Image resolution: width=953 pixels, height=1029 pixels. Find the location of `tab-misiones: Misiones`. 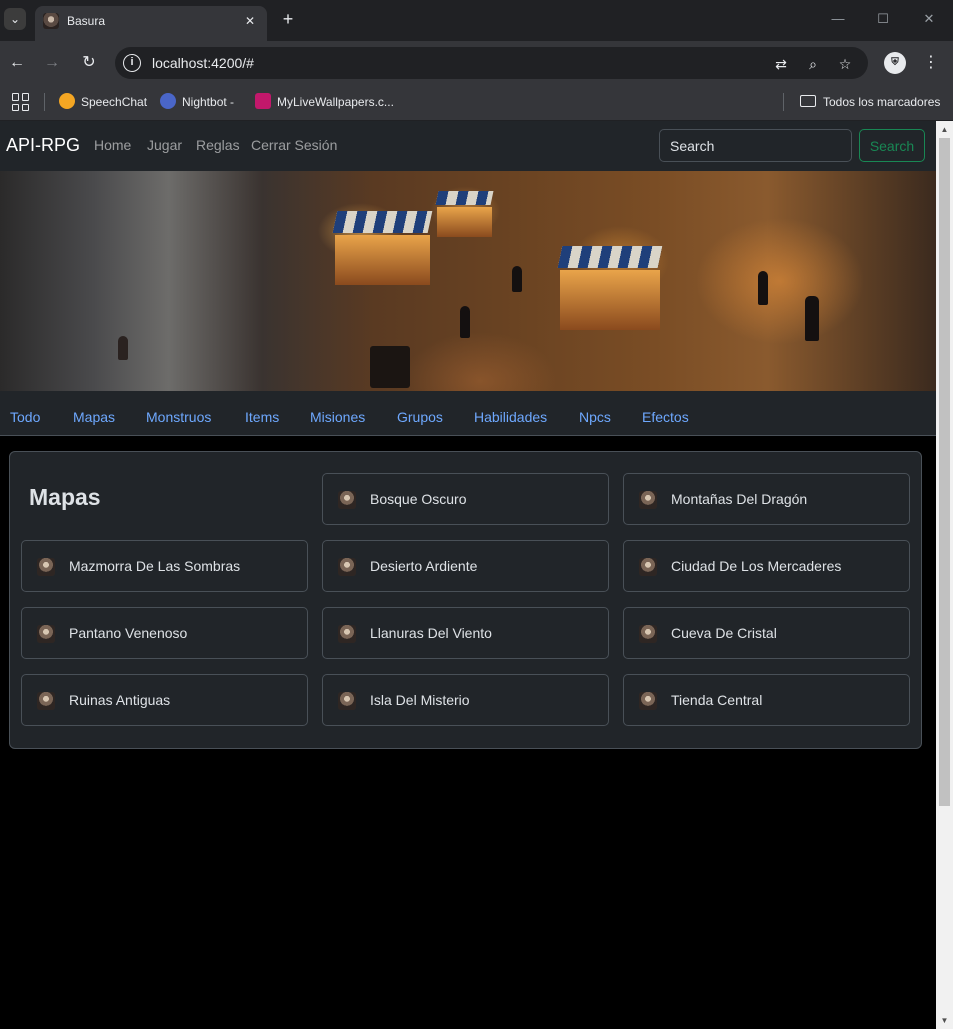

tab-misiones: Misiones is located at coordinates (337, 417).